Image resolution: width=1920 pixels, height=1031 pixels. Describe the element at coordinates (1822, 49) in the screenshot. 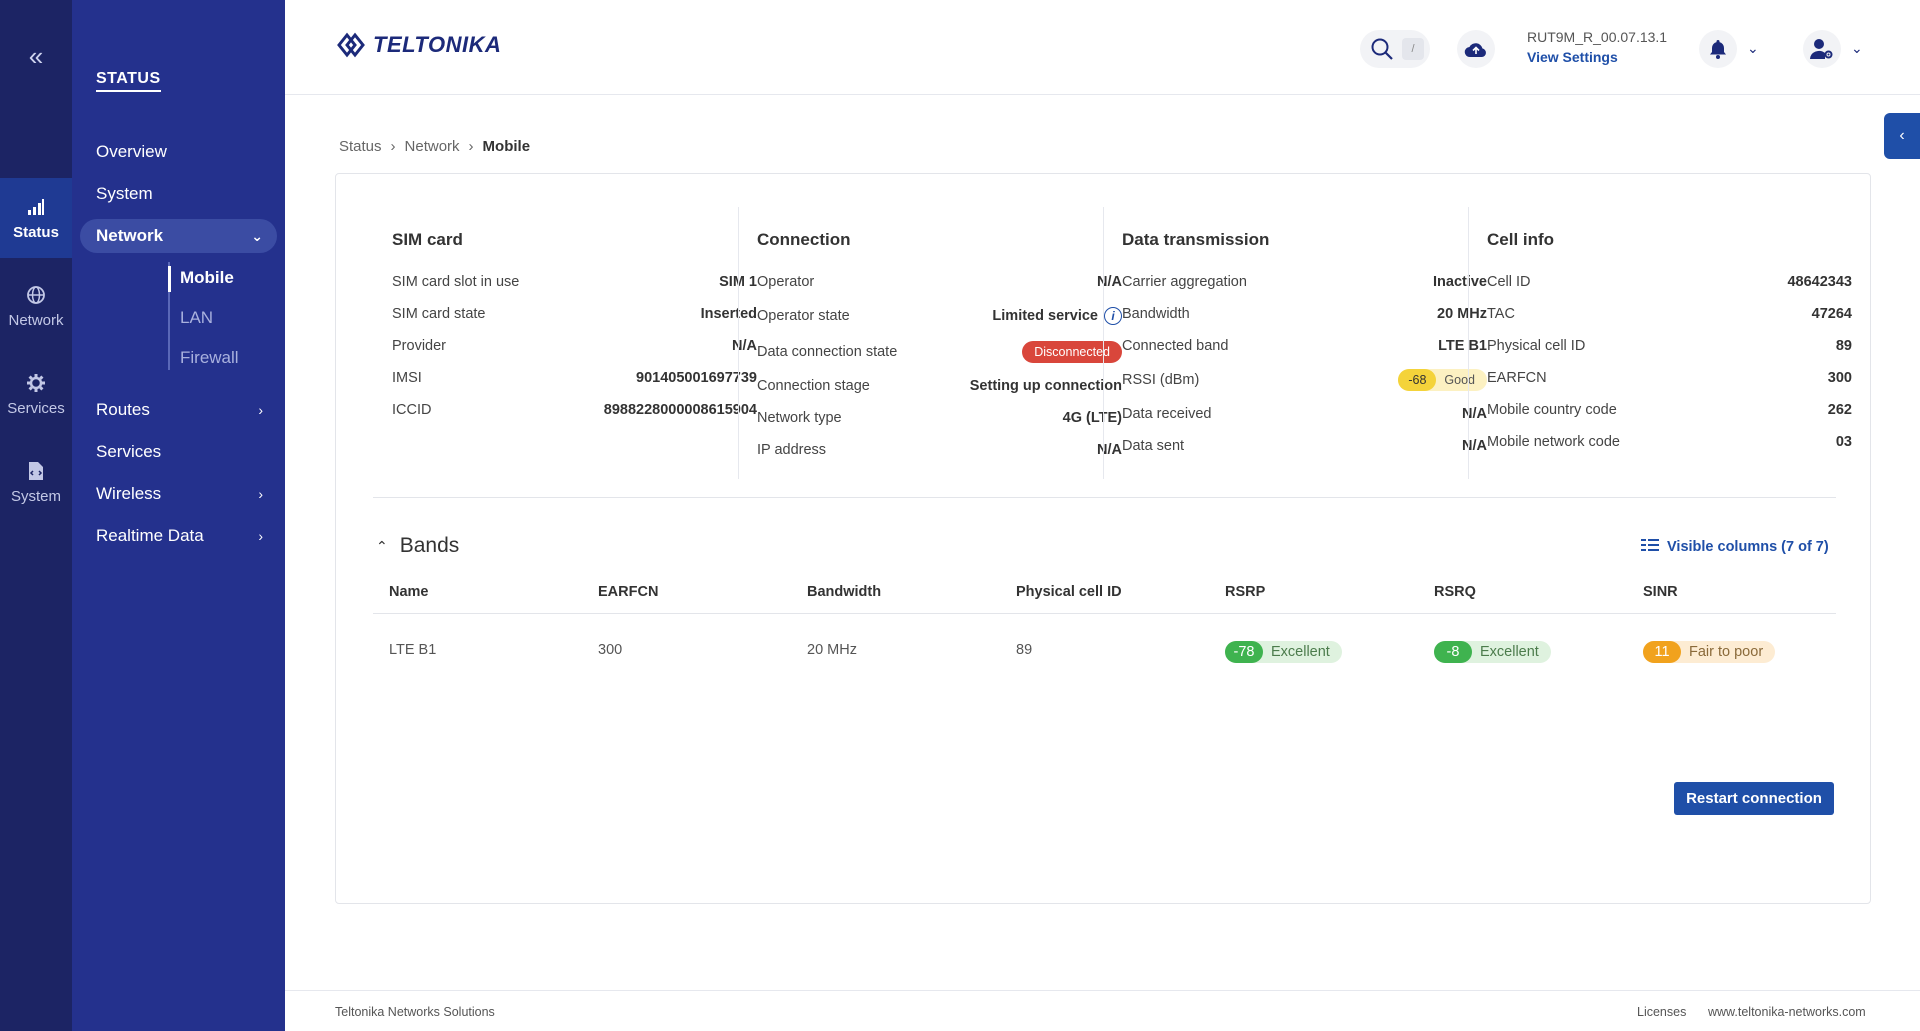

I see `user-menu-button` at that location.